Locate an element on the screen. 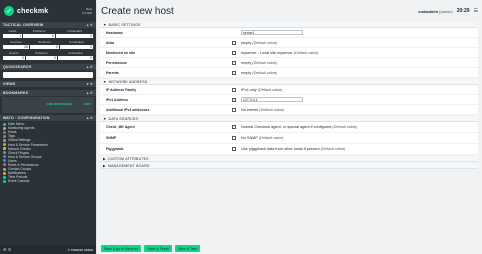 Image resolution: width=482 pixels, height=254 pixels. version-label: 2.0.0p8 is located at coordinates (86, 13).